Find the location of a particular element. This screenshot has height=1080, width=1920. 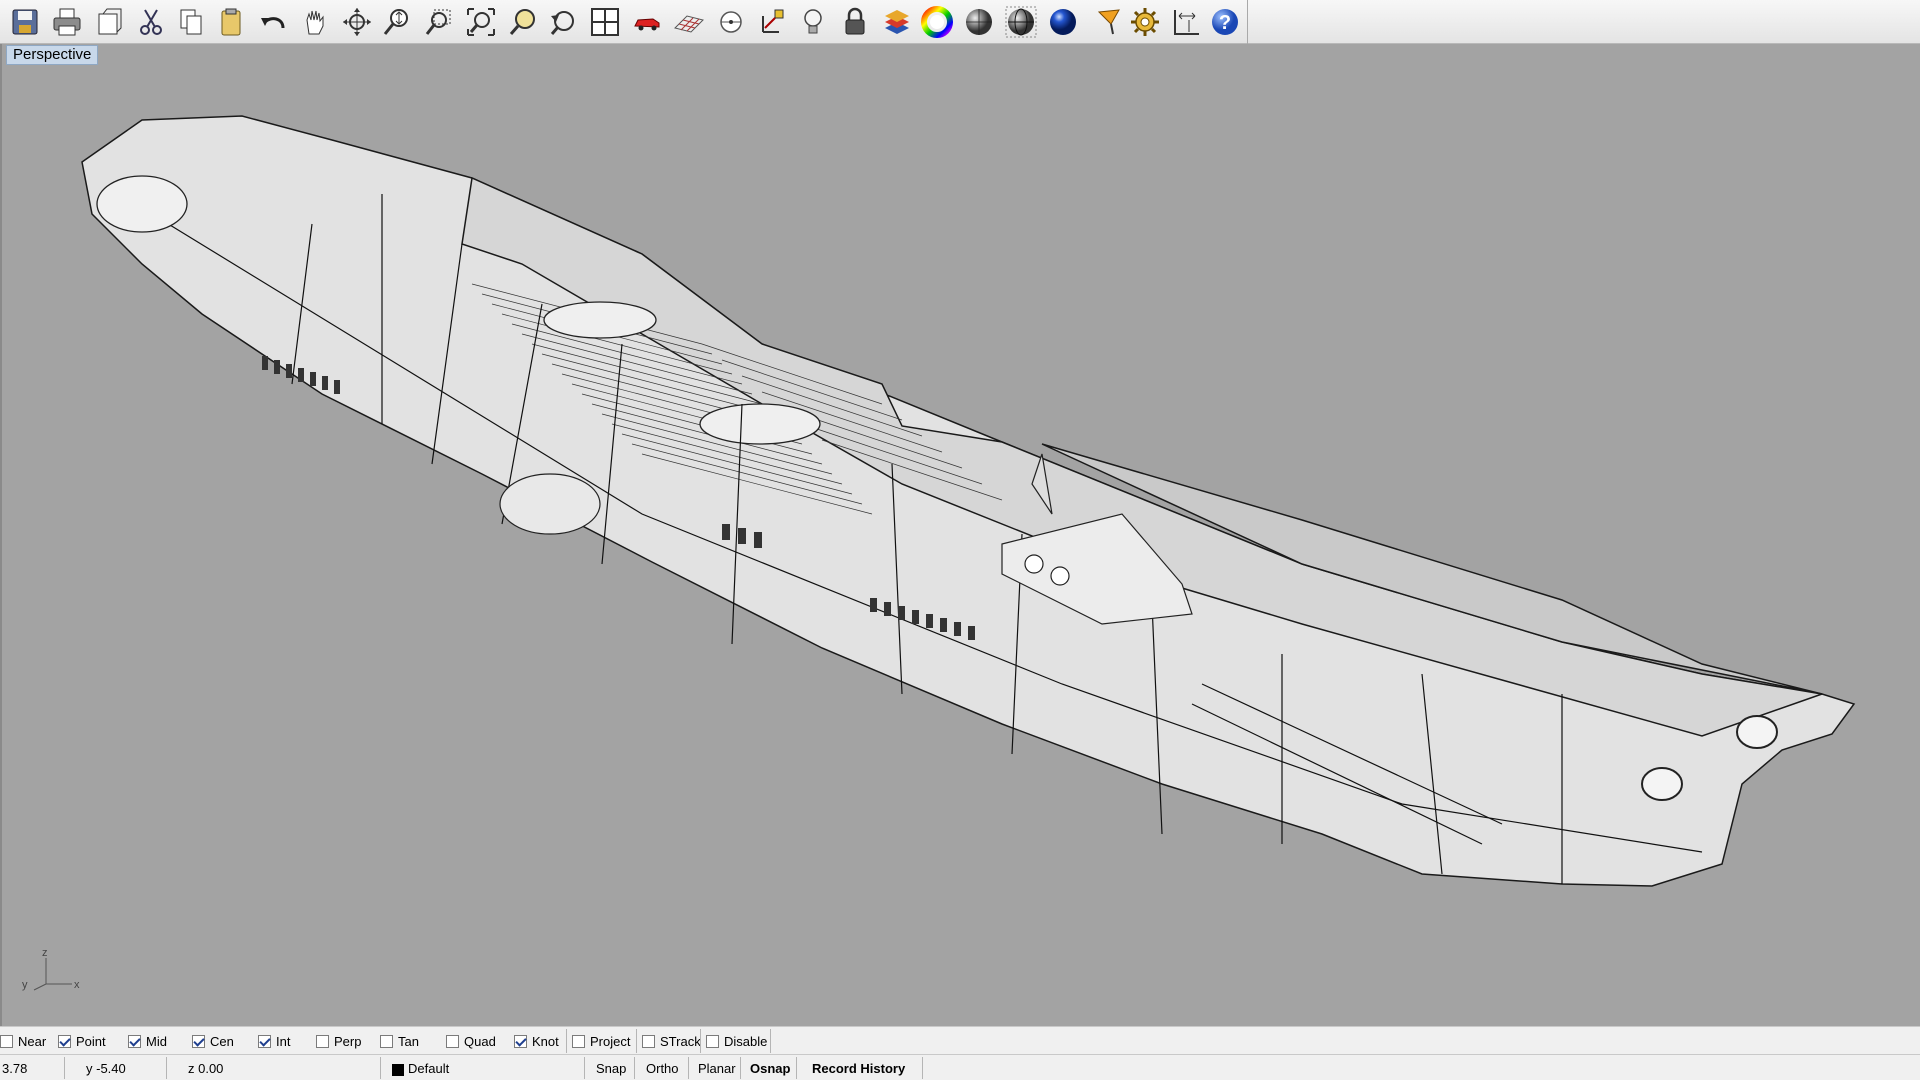

layer-color-swatch is located at coordinates (398, 1070).